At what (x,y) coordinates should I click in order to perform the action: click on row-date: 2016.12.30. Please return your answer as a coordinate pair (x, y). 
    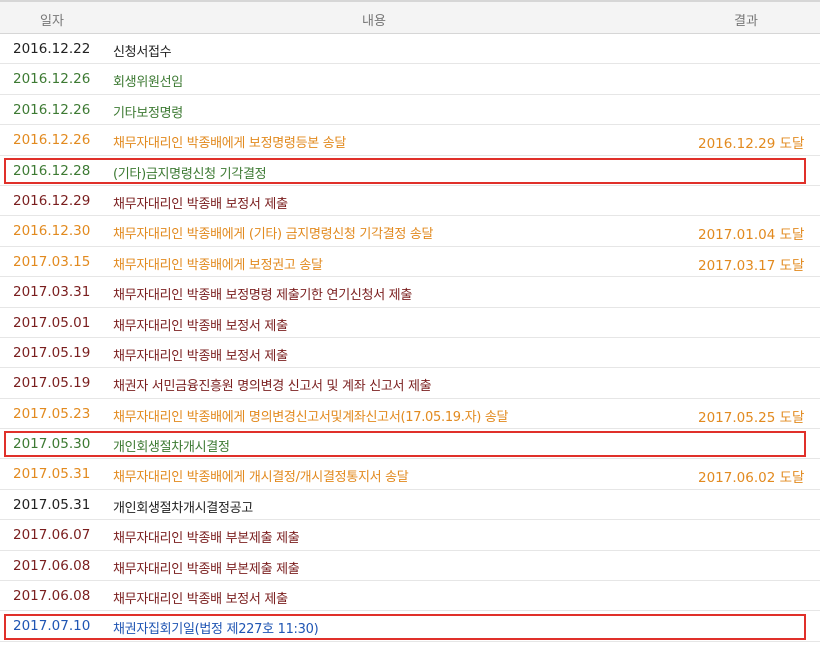
    Looking at the image, I should click on (52, 231).